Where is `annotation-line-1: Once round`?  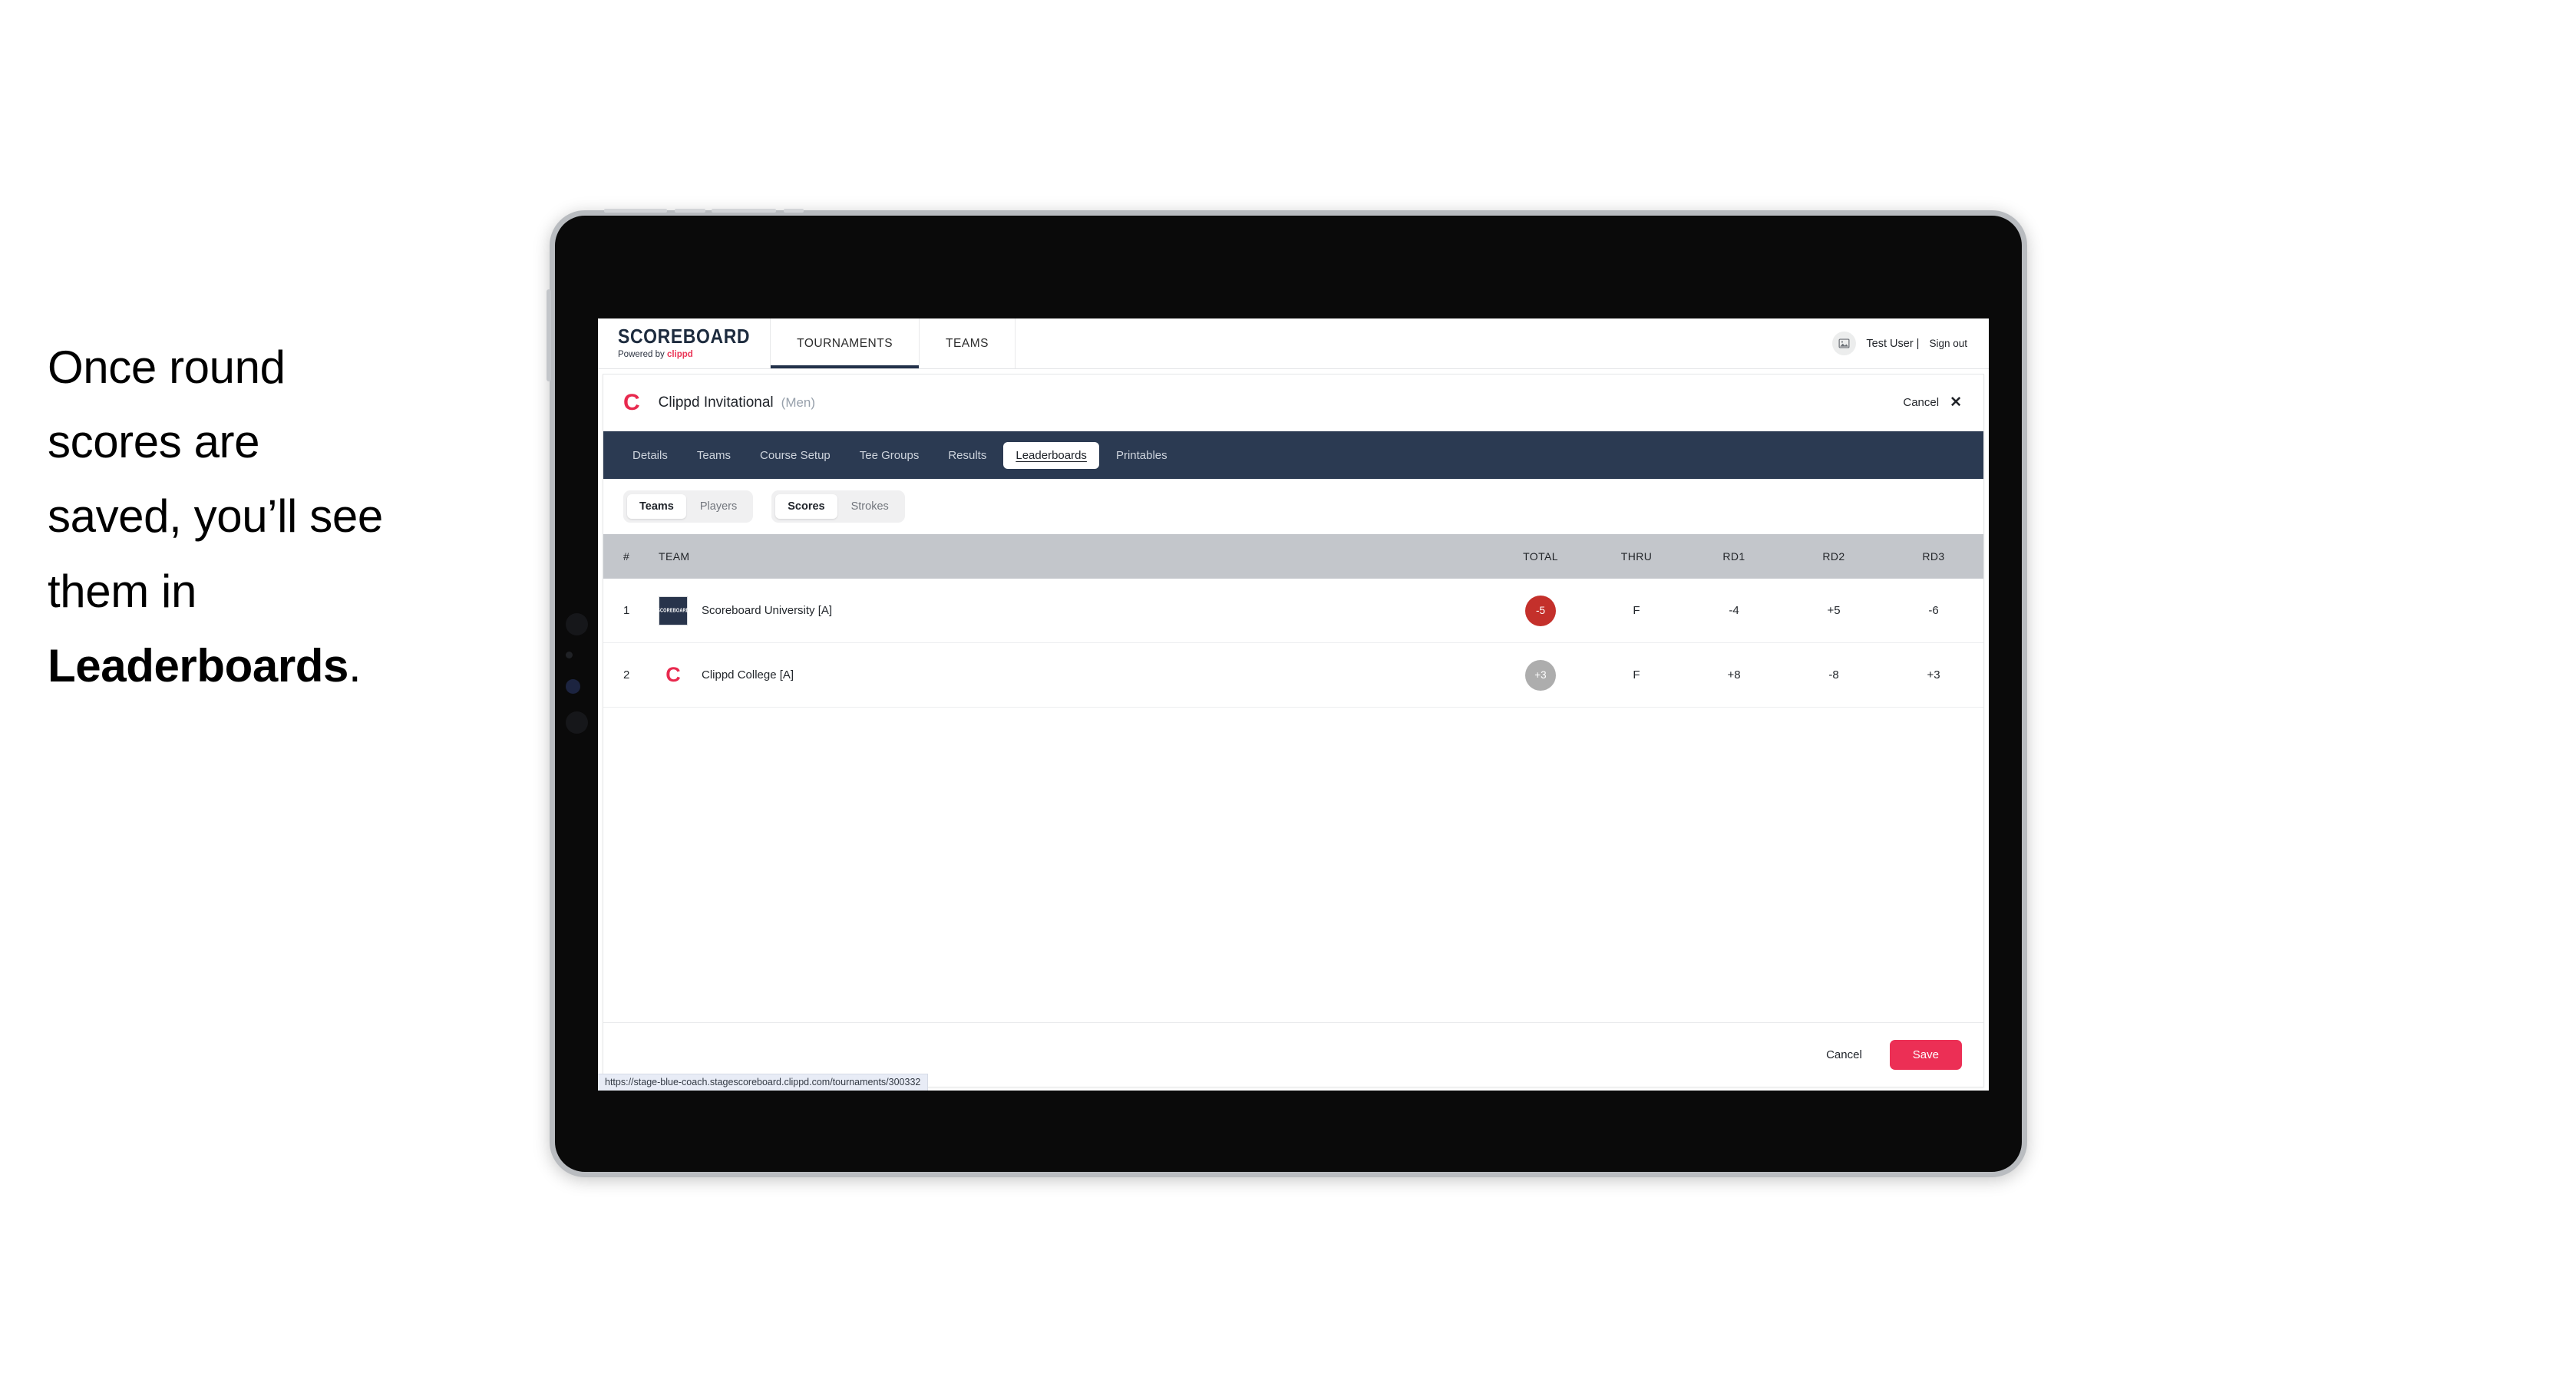 annotation-line-1: Once round is located at coordinates (167, 367).